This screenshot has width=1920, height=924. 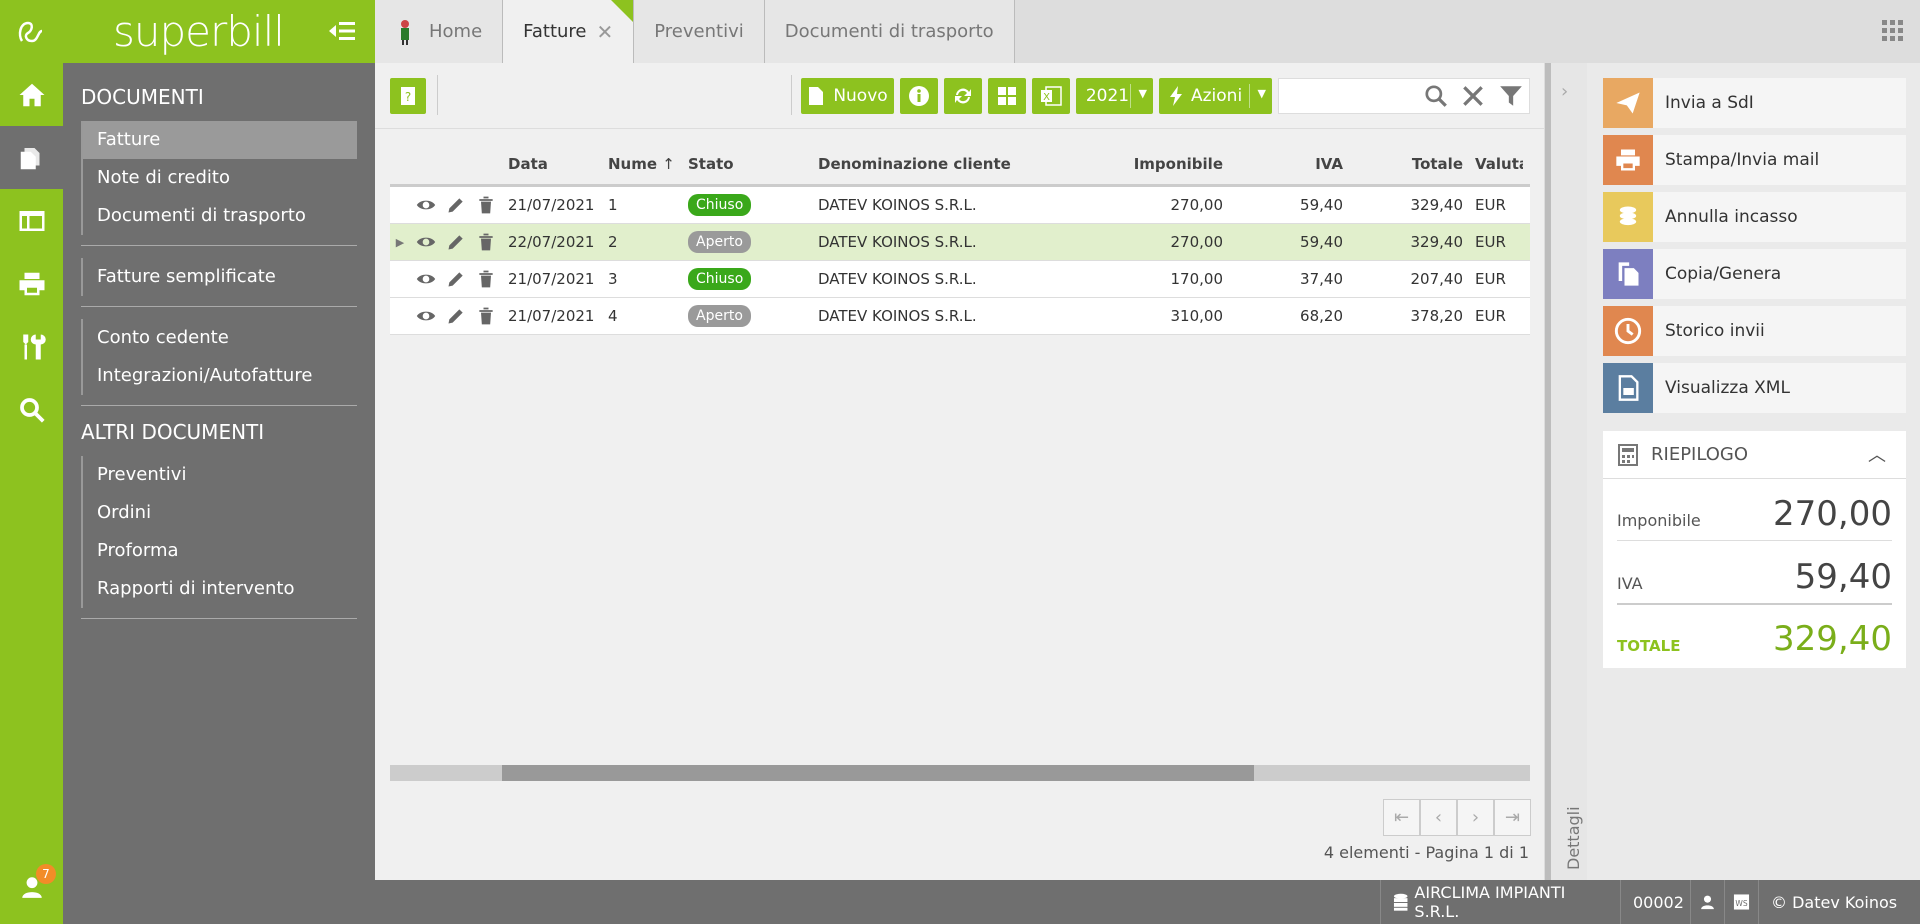 What do you see at coordinates (1727, 388) in the screenshot?
I see `action-label: Visualizza XML` at bounding box center [1727, 388].